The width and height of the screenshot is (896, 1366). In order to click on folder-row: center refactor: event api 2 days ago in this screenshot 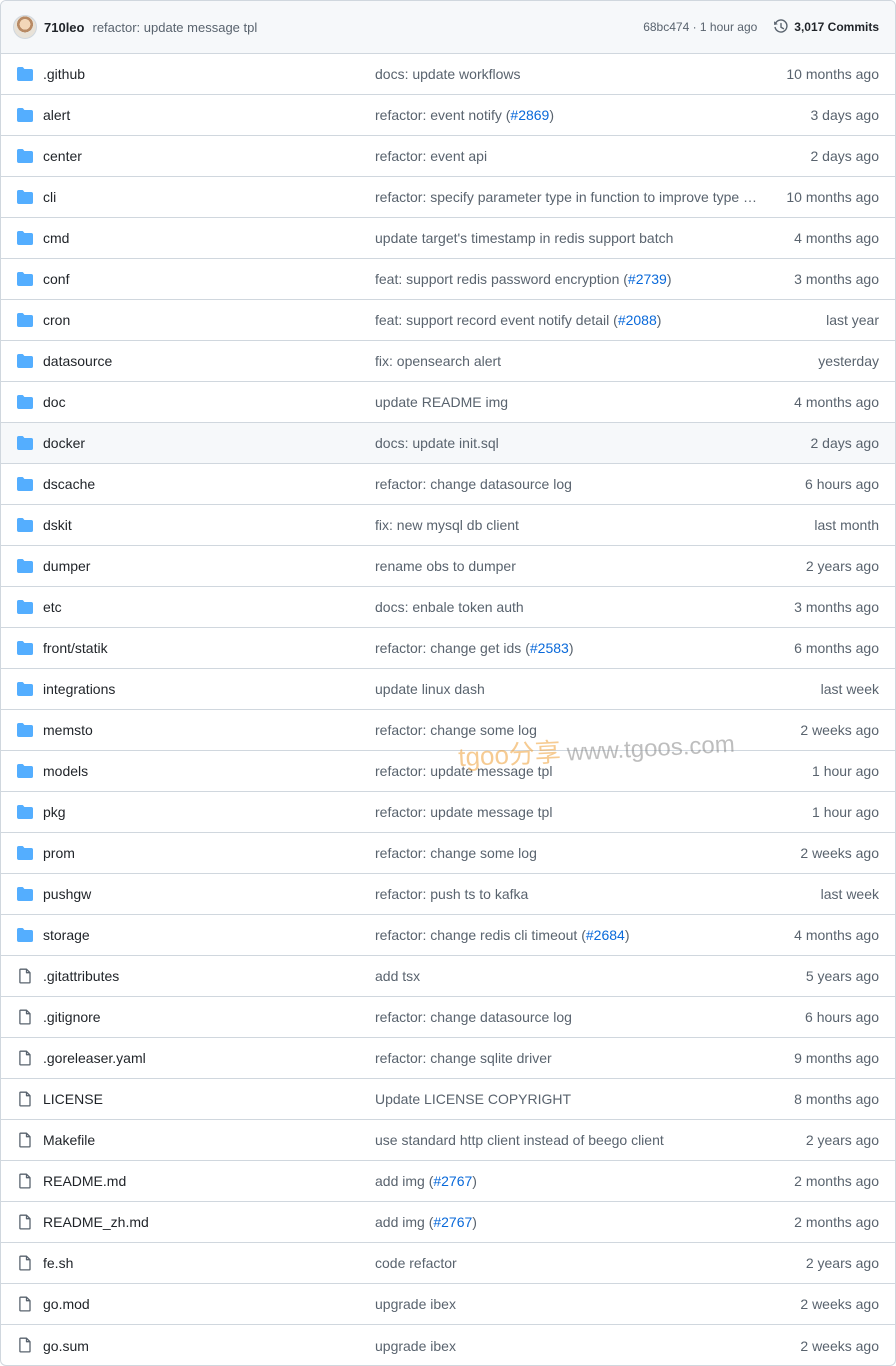, I will do `click(448, 156)`.